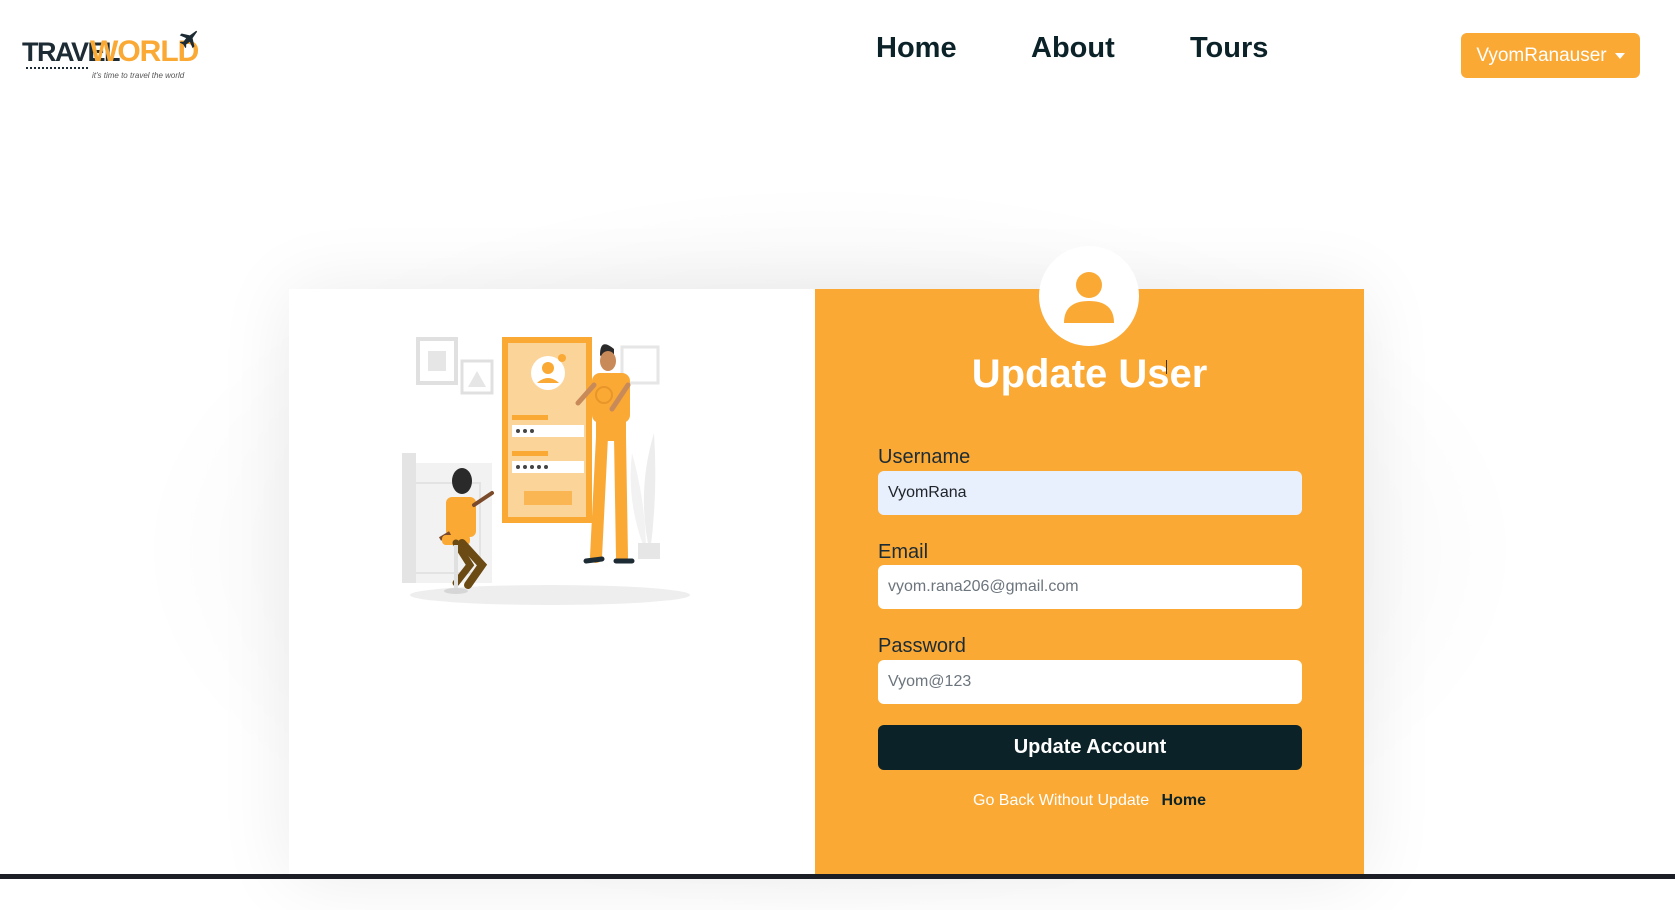  I want to click on nav-home: Home, so click(916, 48).